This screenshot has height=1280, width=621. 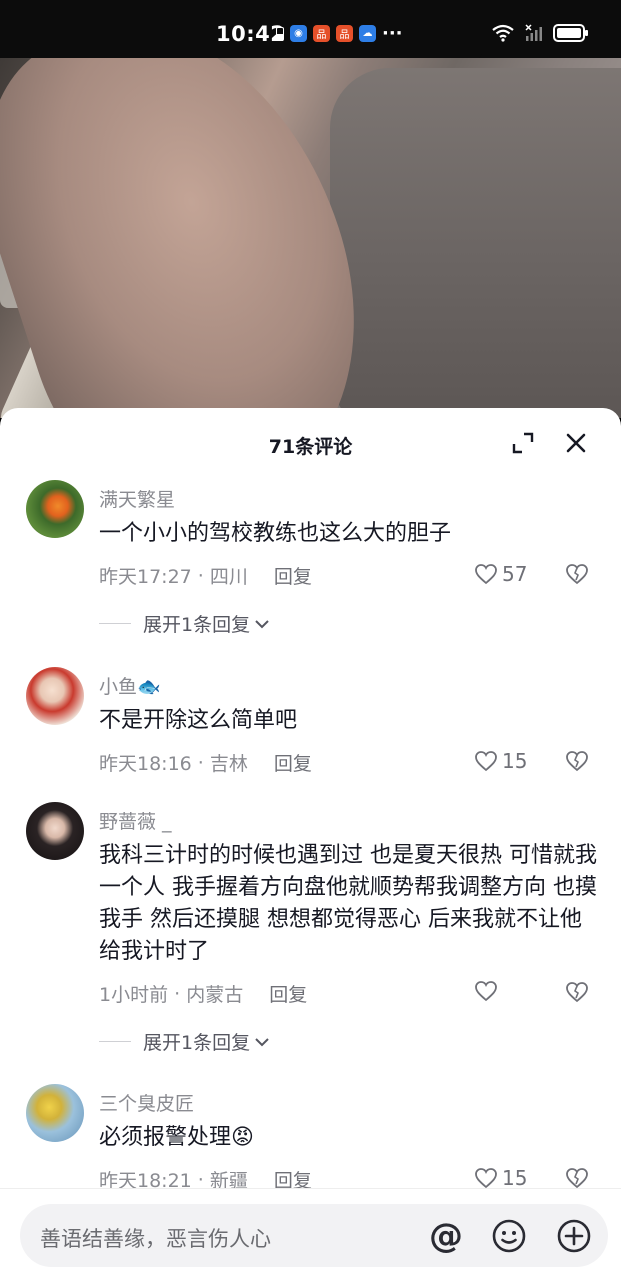 I want to click on like-count: 57, so click(x=515, y=574).